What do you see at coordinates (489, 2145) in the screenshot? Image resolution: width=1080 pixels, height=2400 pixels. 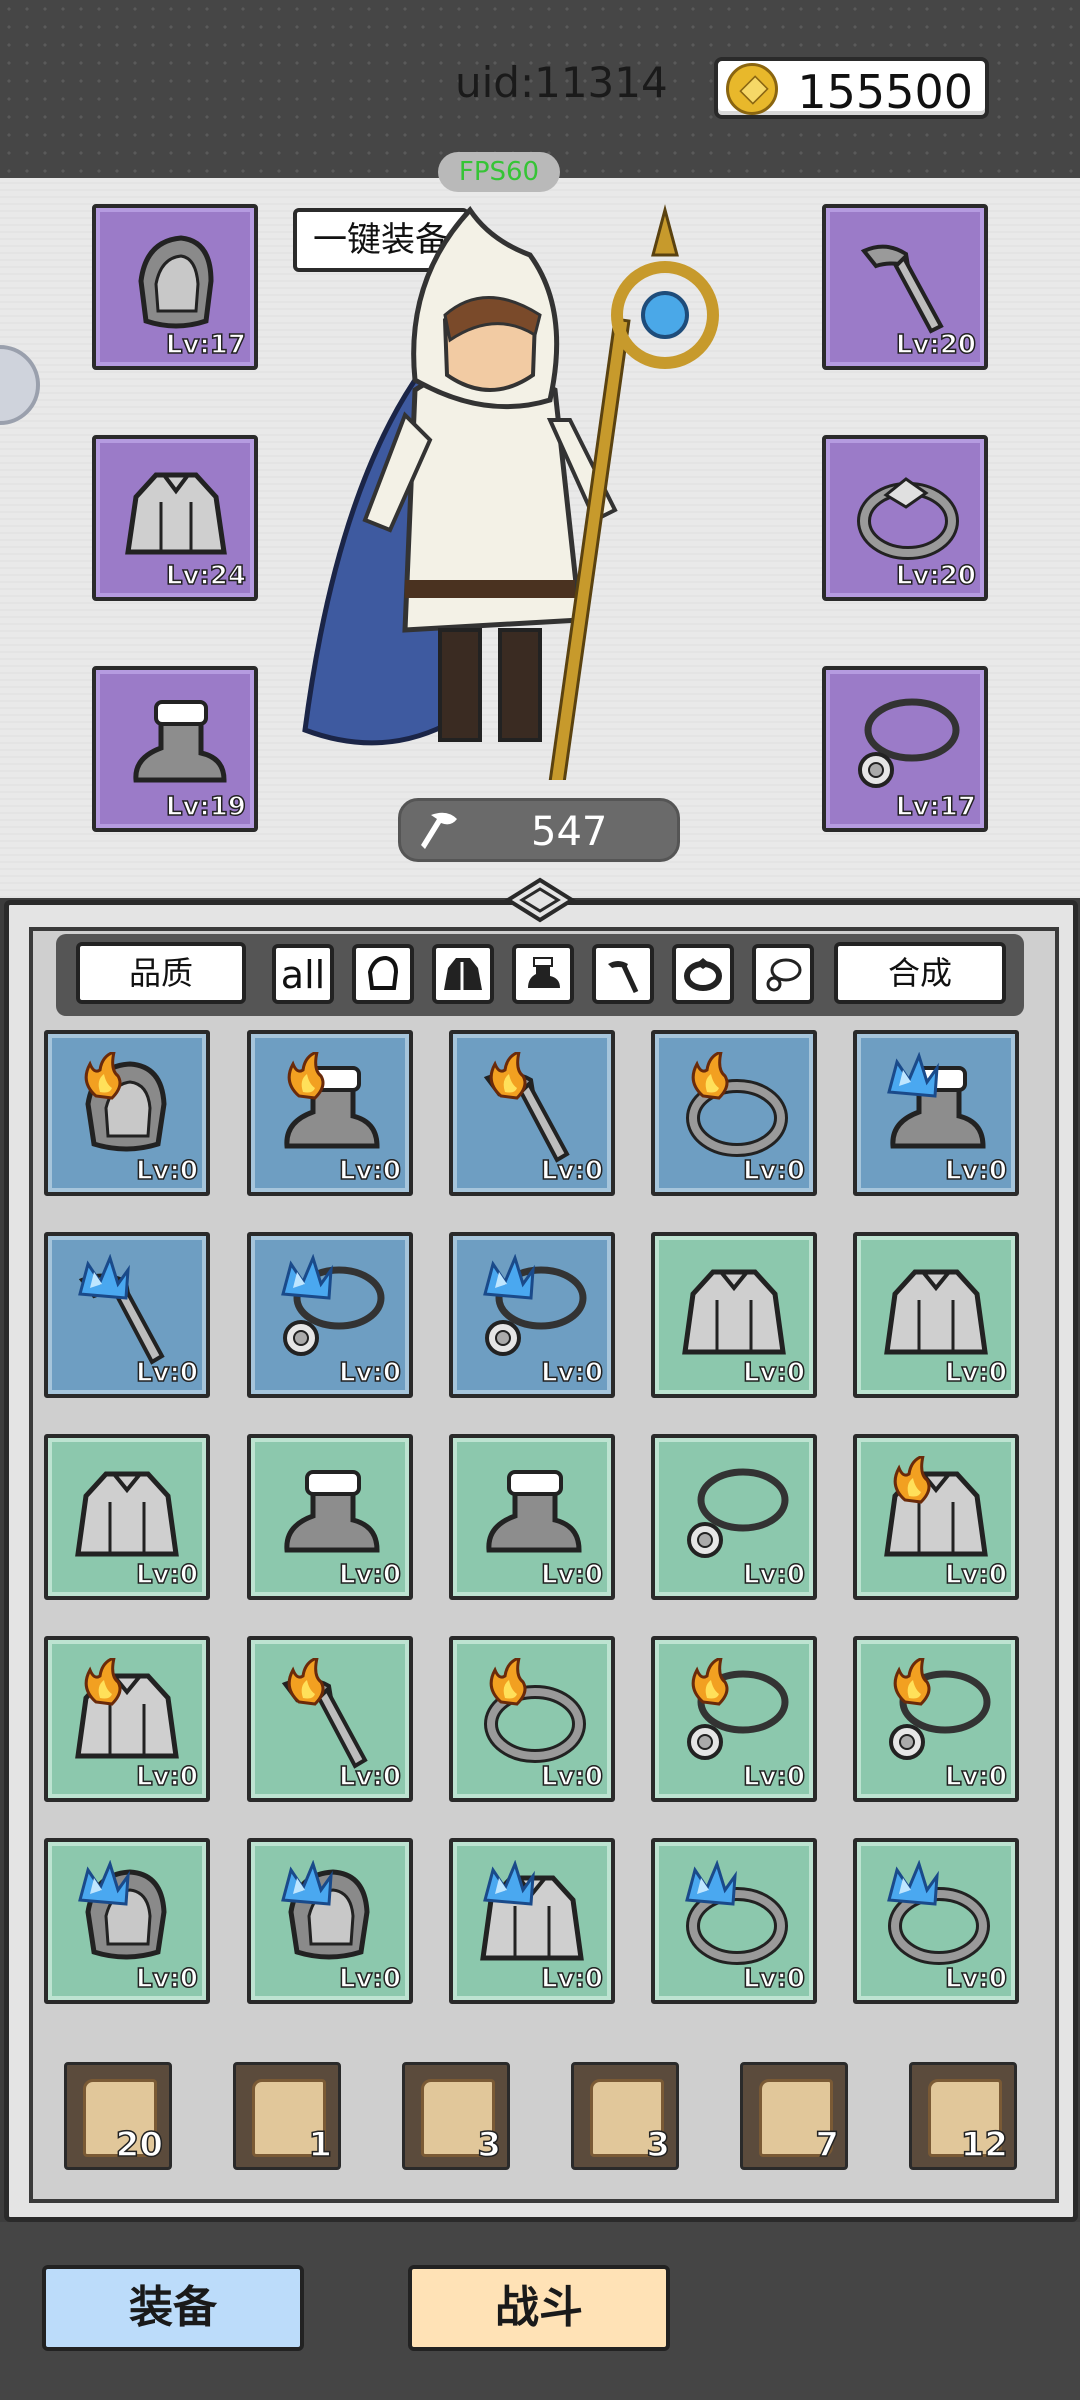 I see `scroll-count: 3` at bounding box center [489, 2145].